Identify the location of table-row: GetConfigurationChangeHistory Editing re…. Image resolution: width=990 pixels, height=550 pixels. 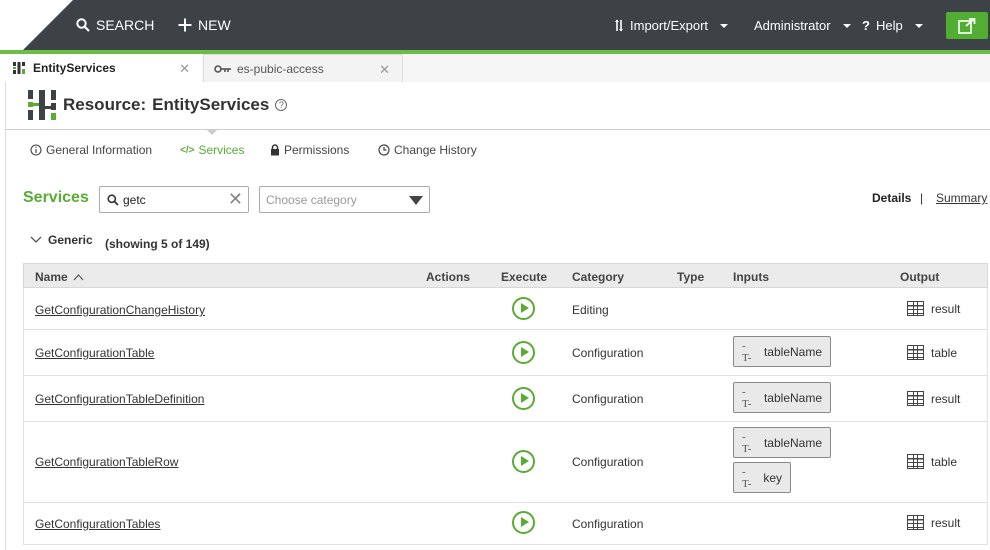
(505, 309).